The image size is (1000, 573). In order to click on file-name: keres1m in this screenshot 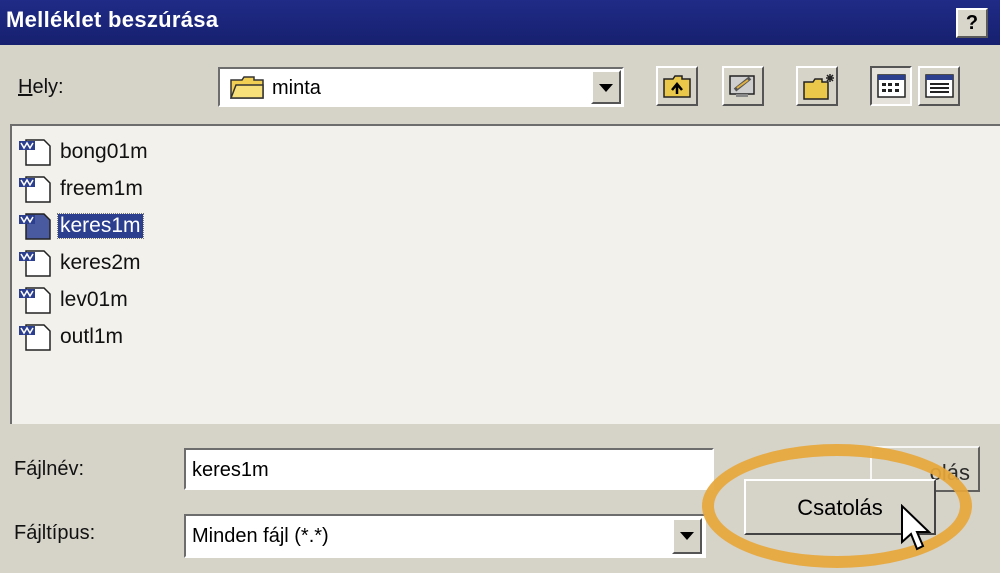, I will do `click(100, 226)`.